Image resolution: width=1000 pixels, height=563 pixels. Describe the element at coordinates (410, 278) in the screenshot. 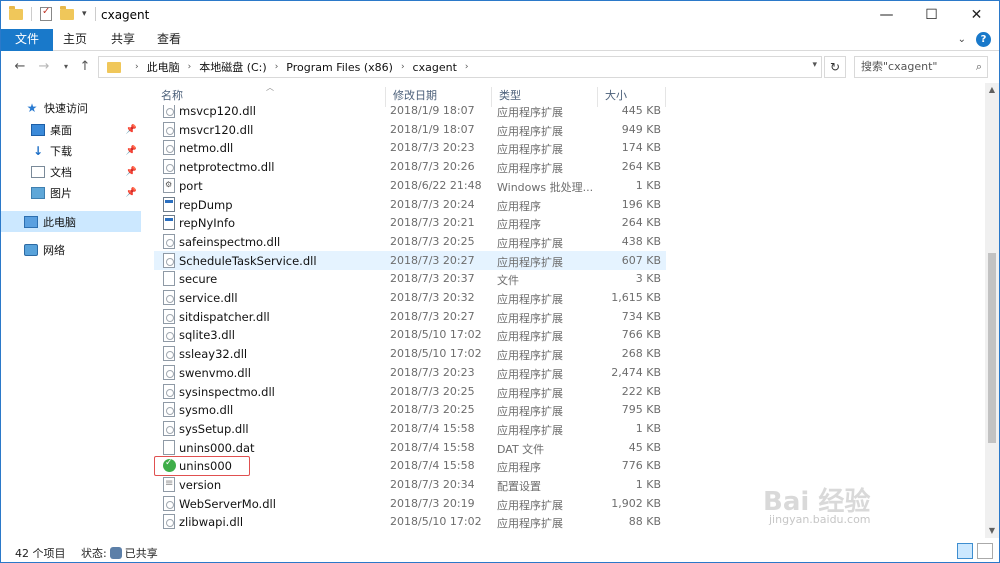

I see `file-row: secure 2018/7/3 20:37 文件 3 KB` at that location.